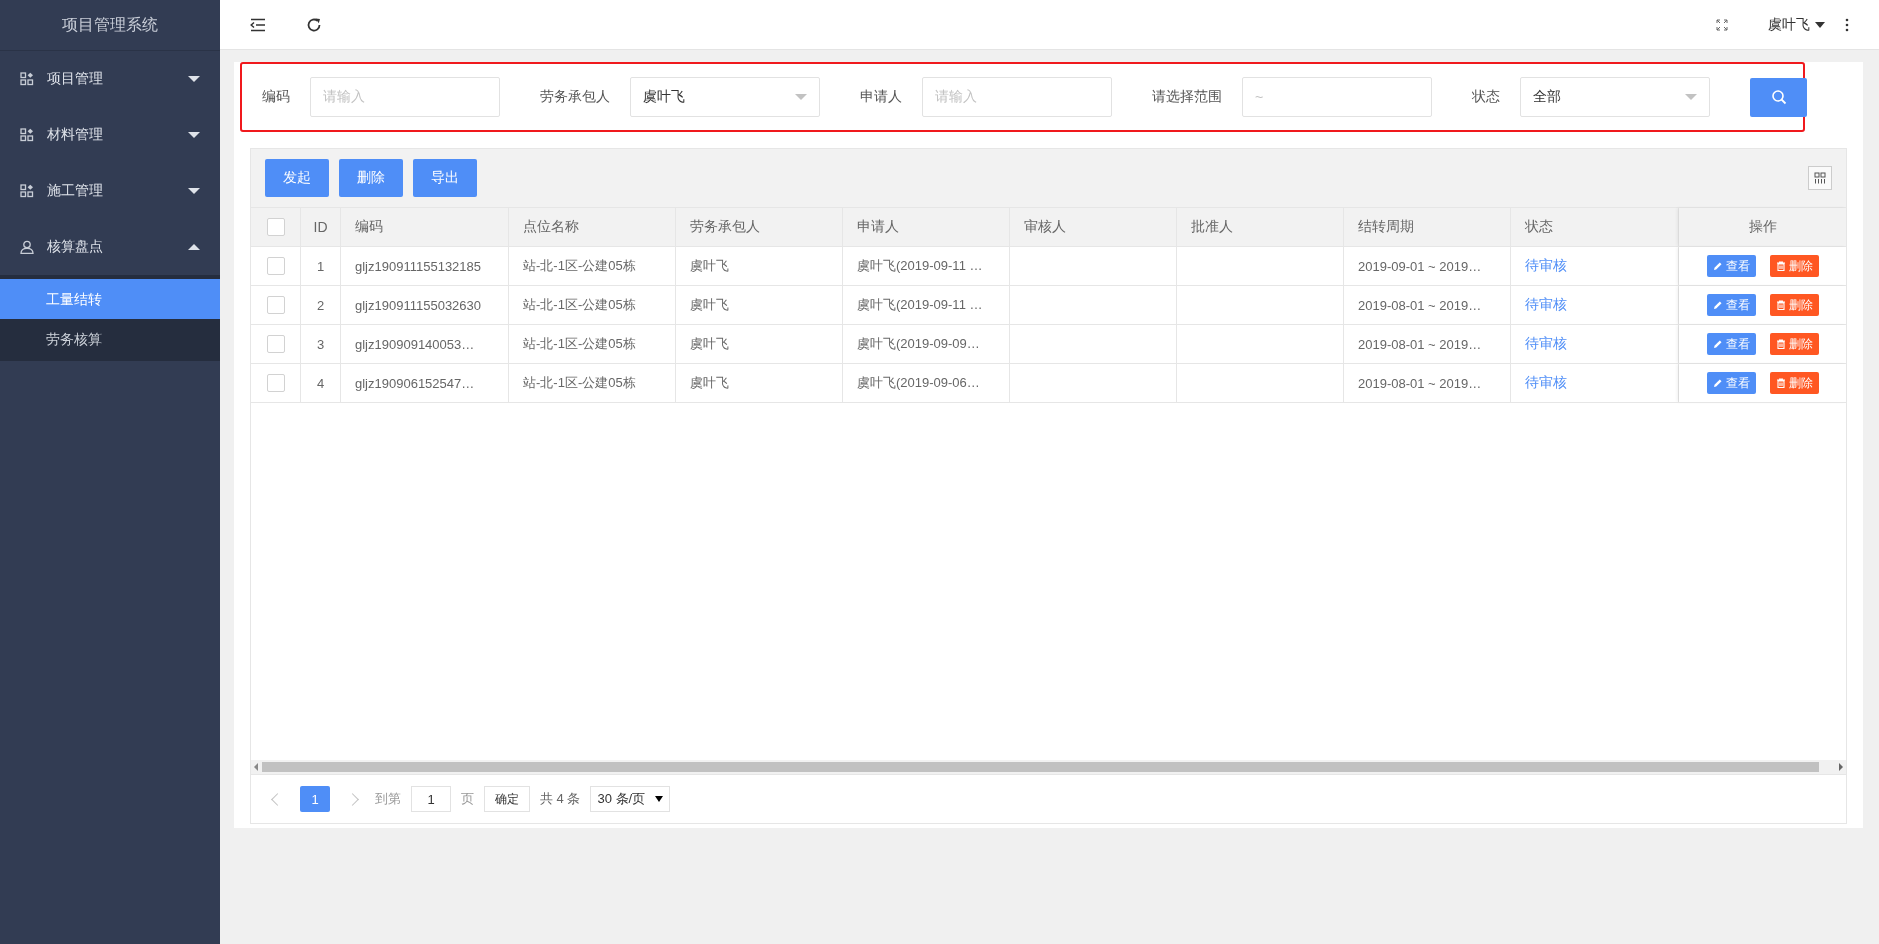 Image resolution: width=1879 pixels, height=944 pixels. I want to click on table-cell: 站-北-1区-公建05栋, so click(592, 383).